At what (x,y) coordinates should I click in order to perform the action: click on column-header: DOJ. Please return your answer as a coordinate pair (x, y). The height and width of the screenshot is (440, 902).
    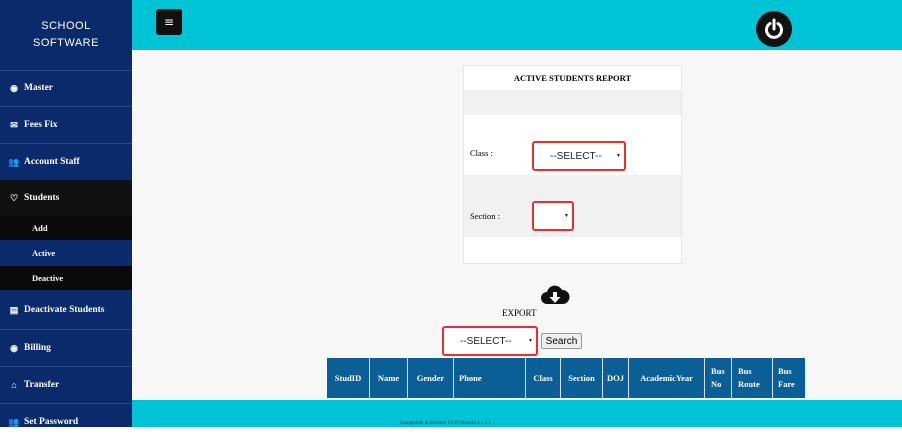
    Looking at the image, I should click on (616, 378).